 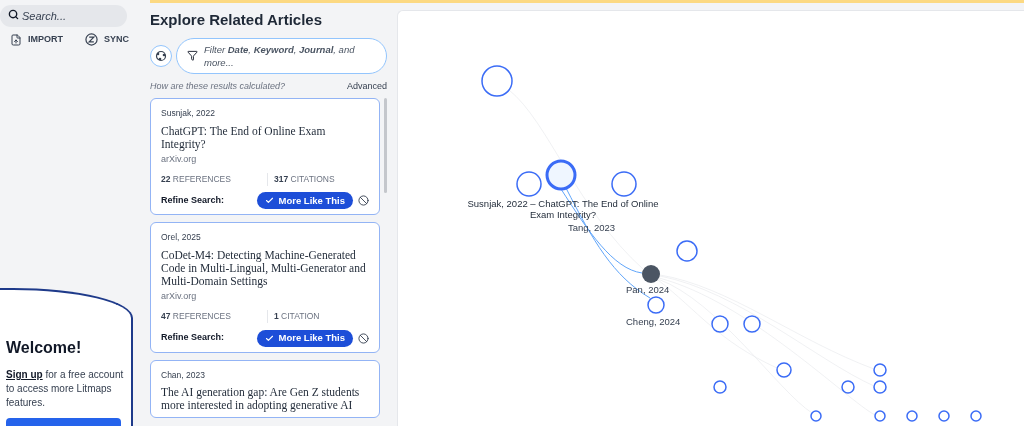 What do you see at coordinates (261, 399) in the screenshot?
I see `article-title: The AI generation gap: Are Gen Z students more interested in adopting generative AI` at bounding box center [261, 399].